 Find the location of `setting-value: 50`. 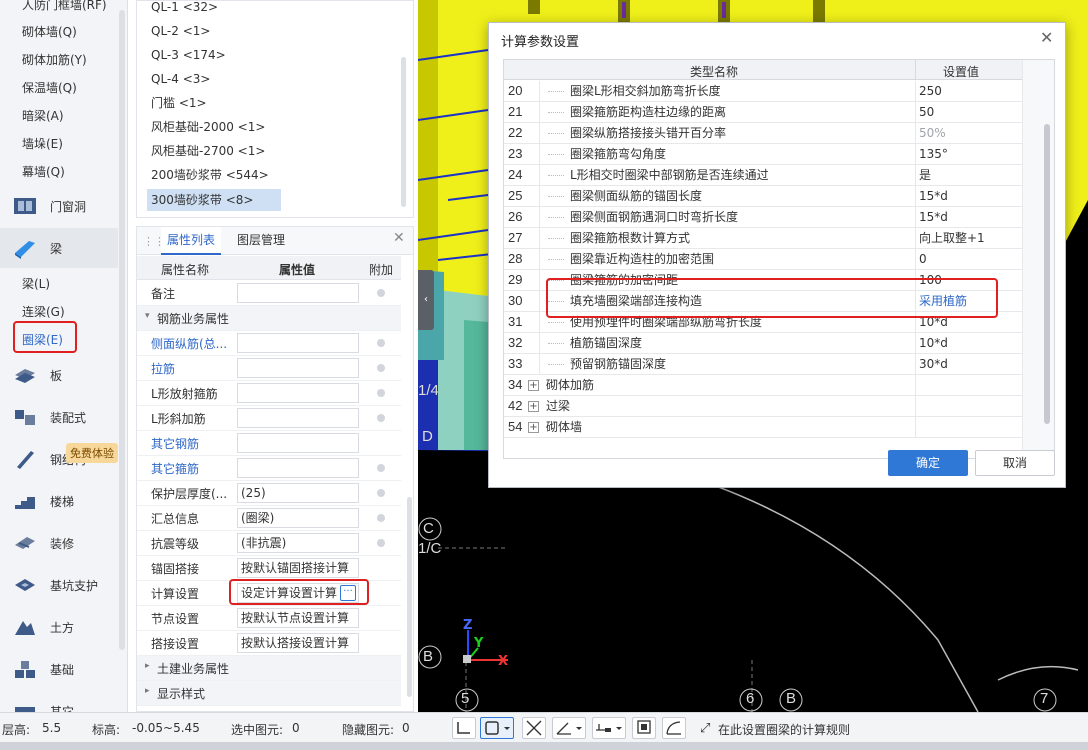

setting-value: 50 is located at coordinates (968, 112).